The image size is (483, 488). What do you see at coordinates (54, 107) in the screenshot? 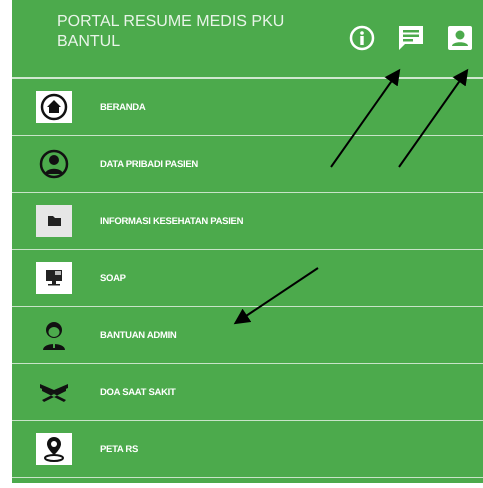
I see `home-icon` at bounding box center [54, 107].